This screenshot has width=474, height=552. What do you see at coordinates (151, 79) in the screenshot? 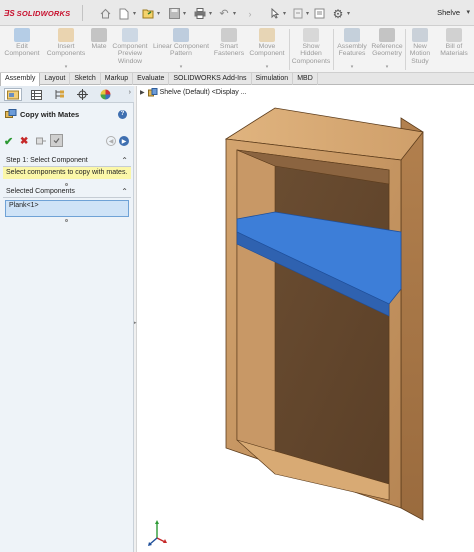
I see `tab-evaluate: Evaluate` at bounding box center [151, 79].